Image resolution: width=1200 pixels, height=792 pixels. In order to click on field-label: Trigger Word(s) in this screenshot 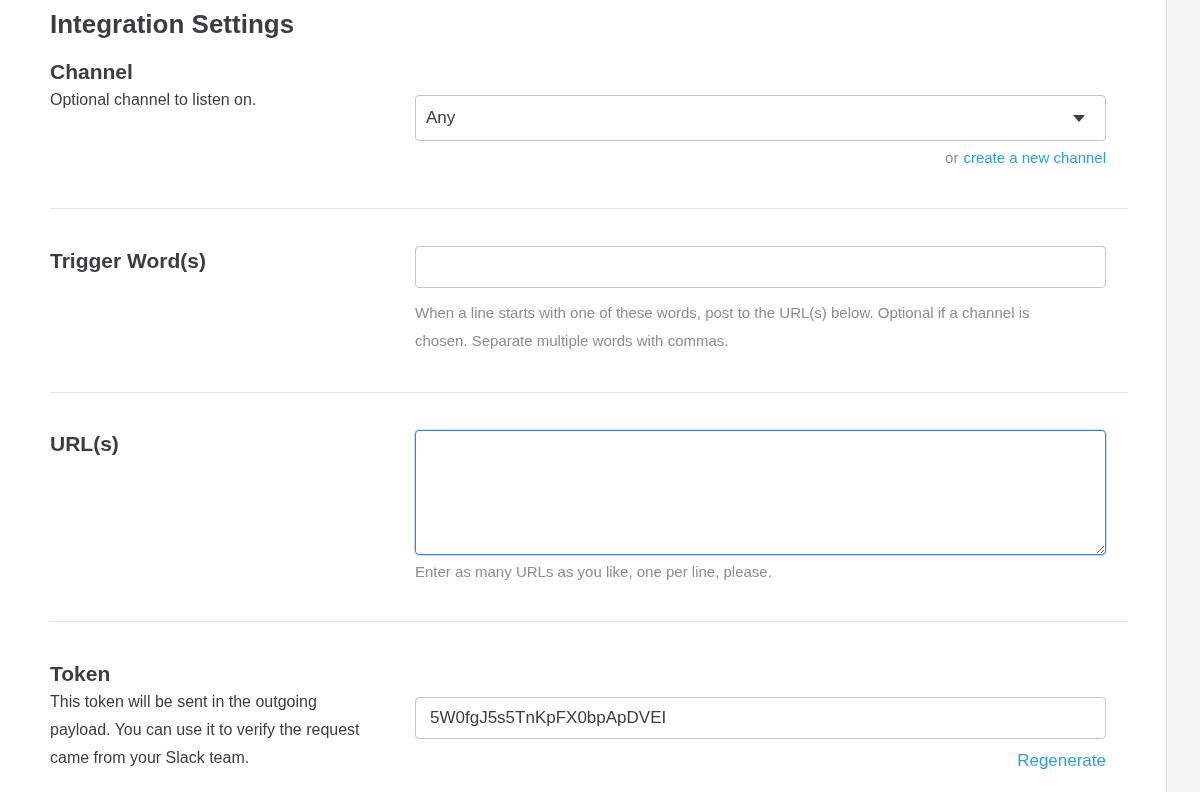, I will do `click(128, 261)`.